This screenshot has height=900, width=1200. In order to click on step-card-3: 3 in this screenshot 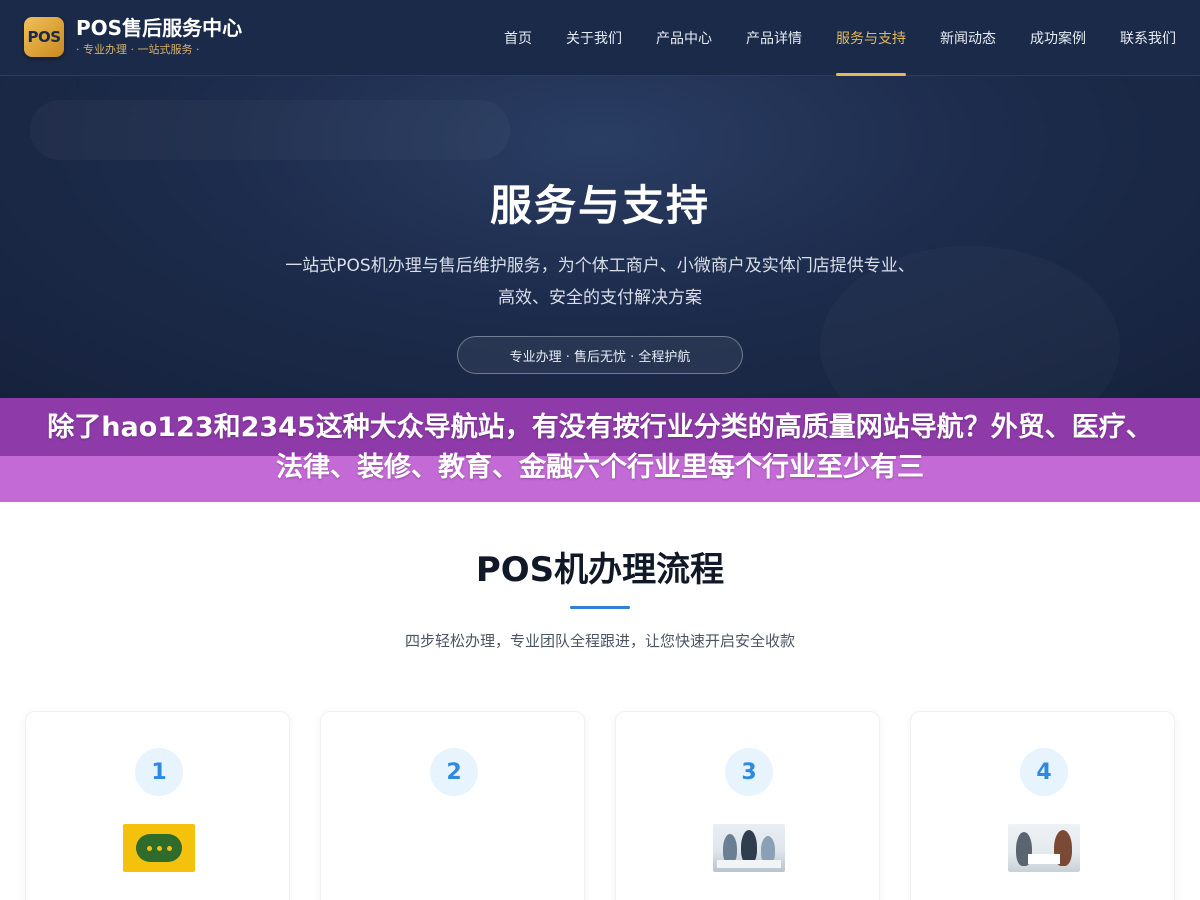, I will do `click(747, 805)`.